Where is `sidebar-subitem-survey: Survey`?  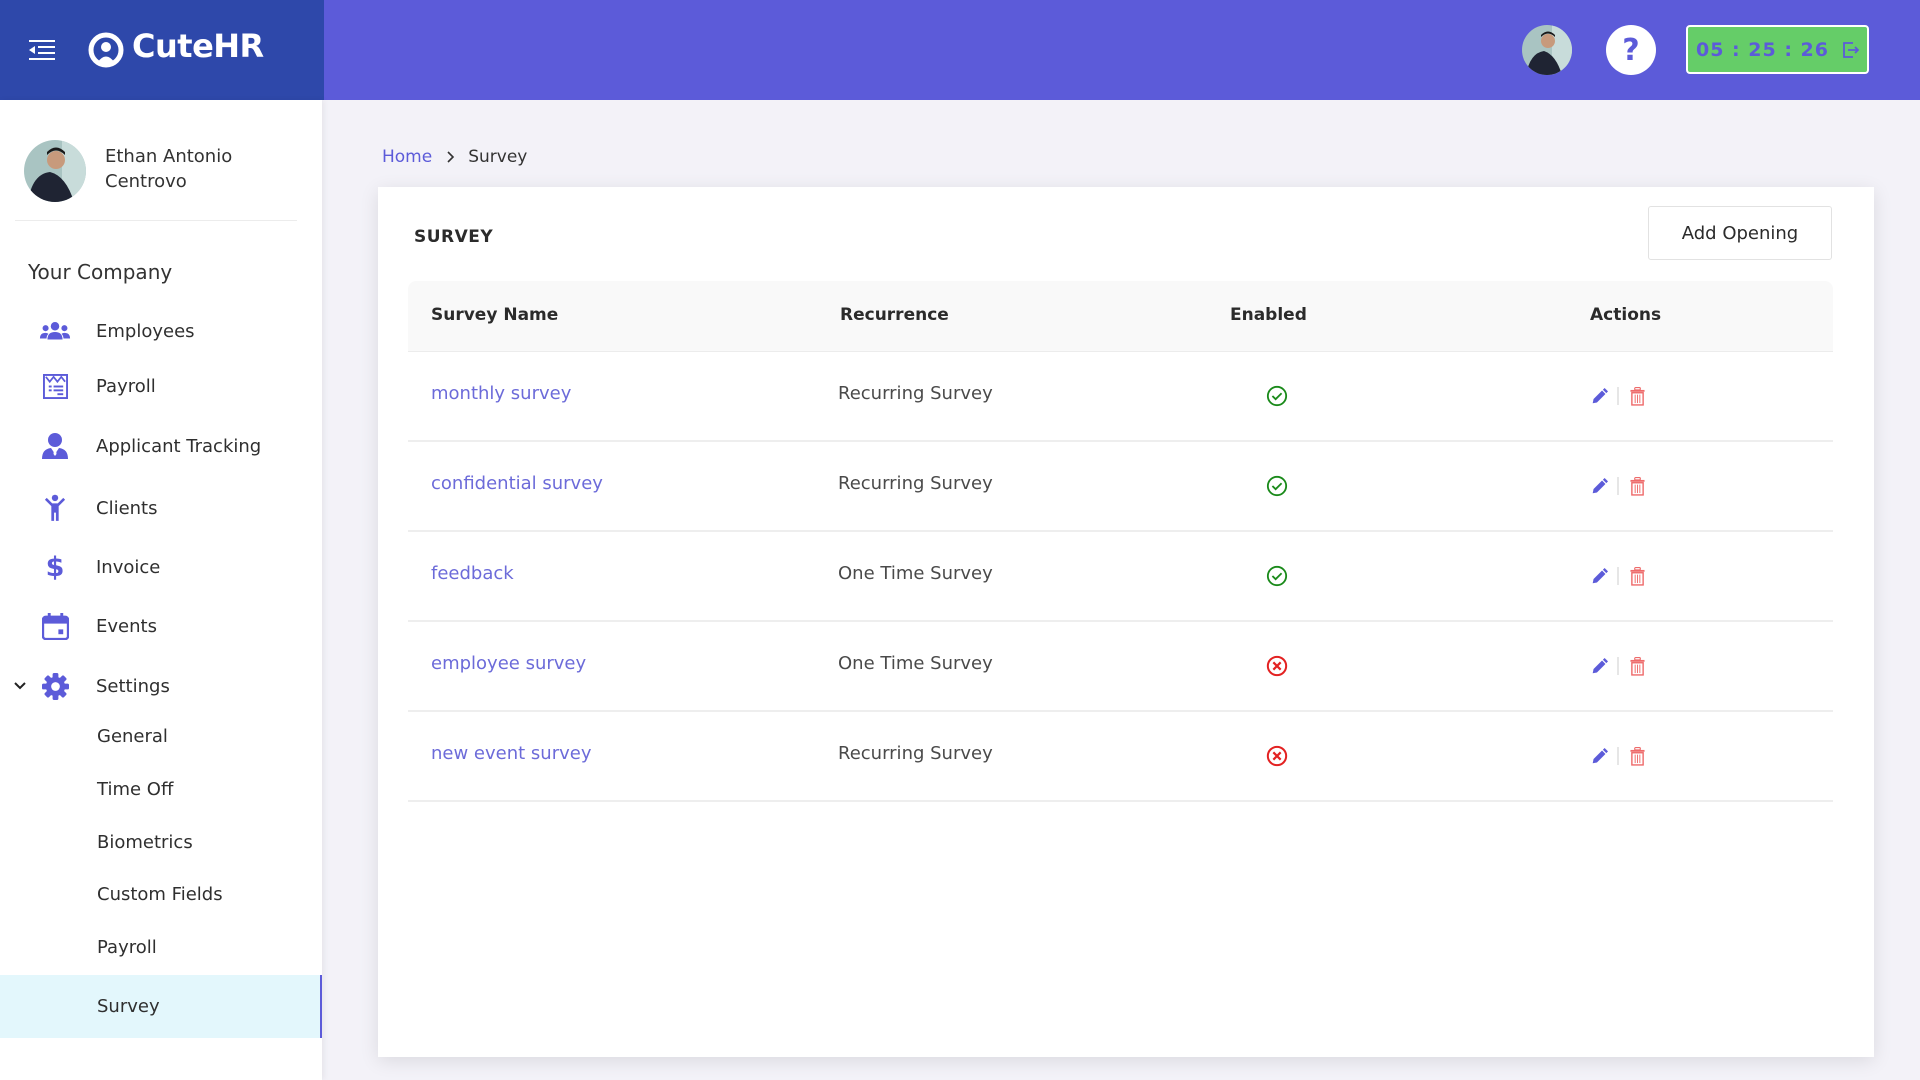 sidebar-subitem-survey: Survey is located at coordinates (161, 1006).